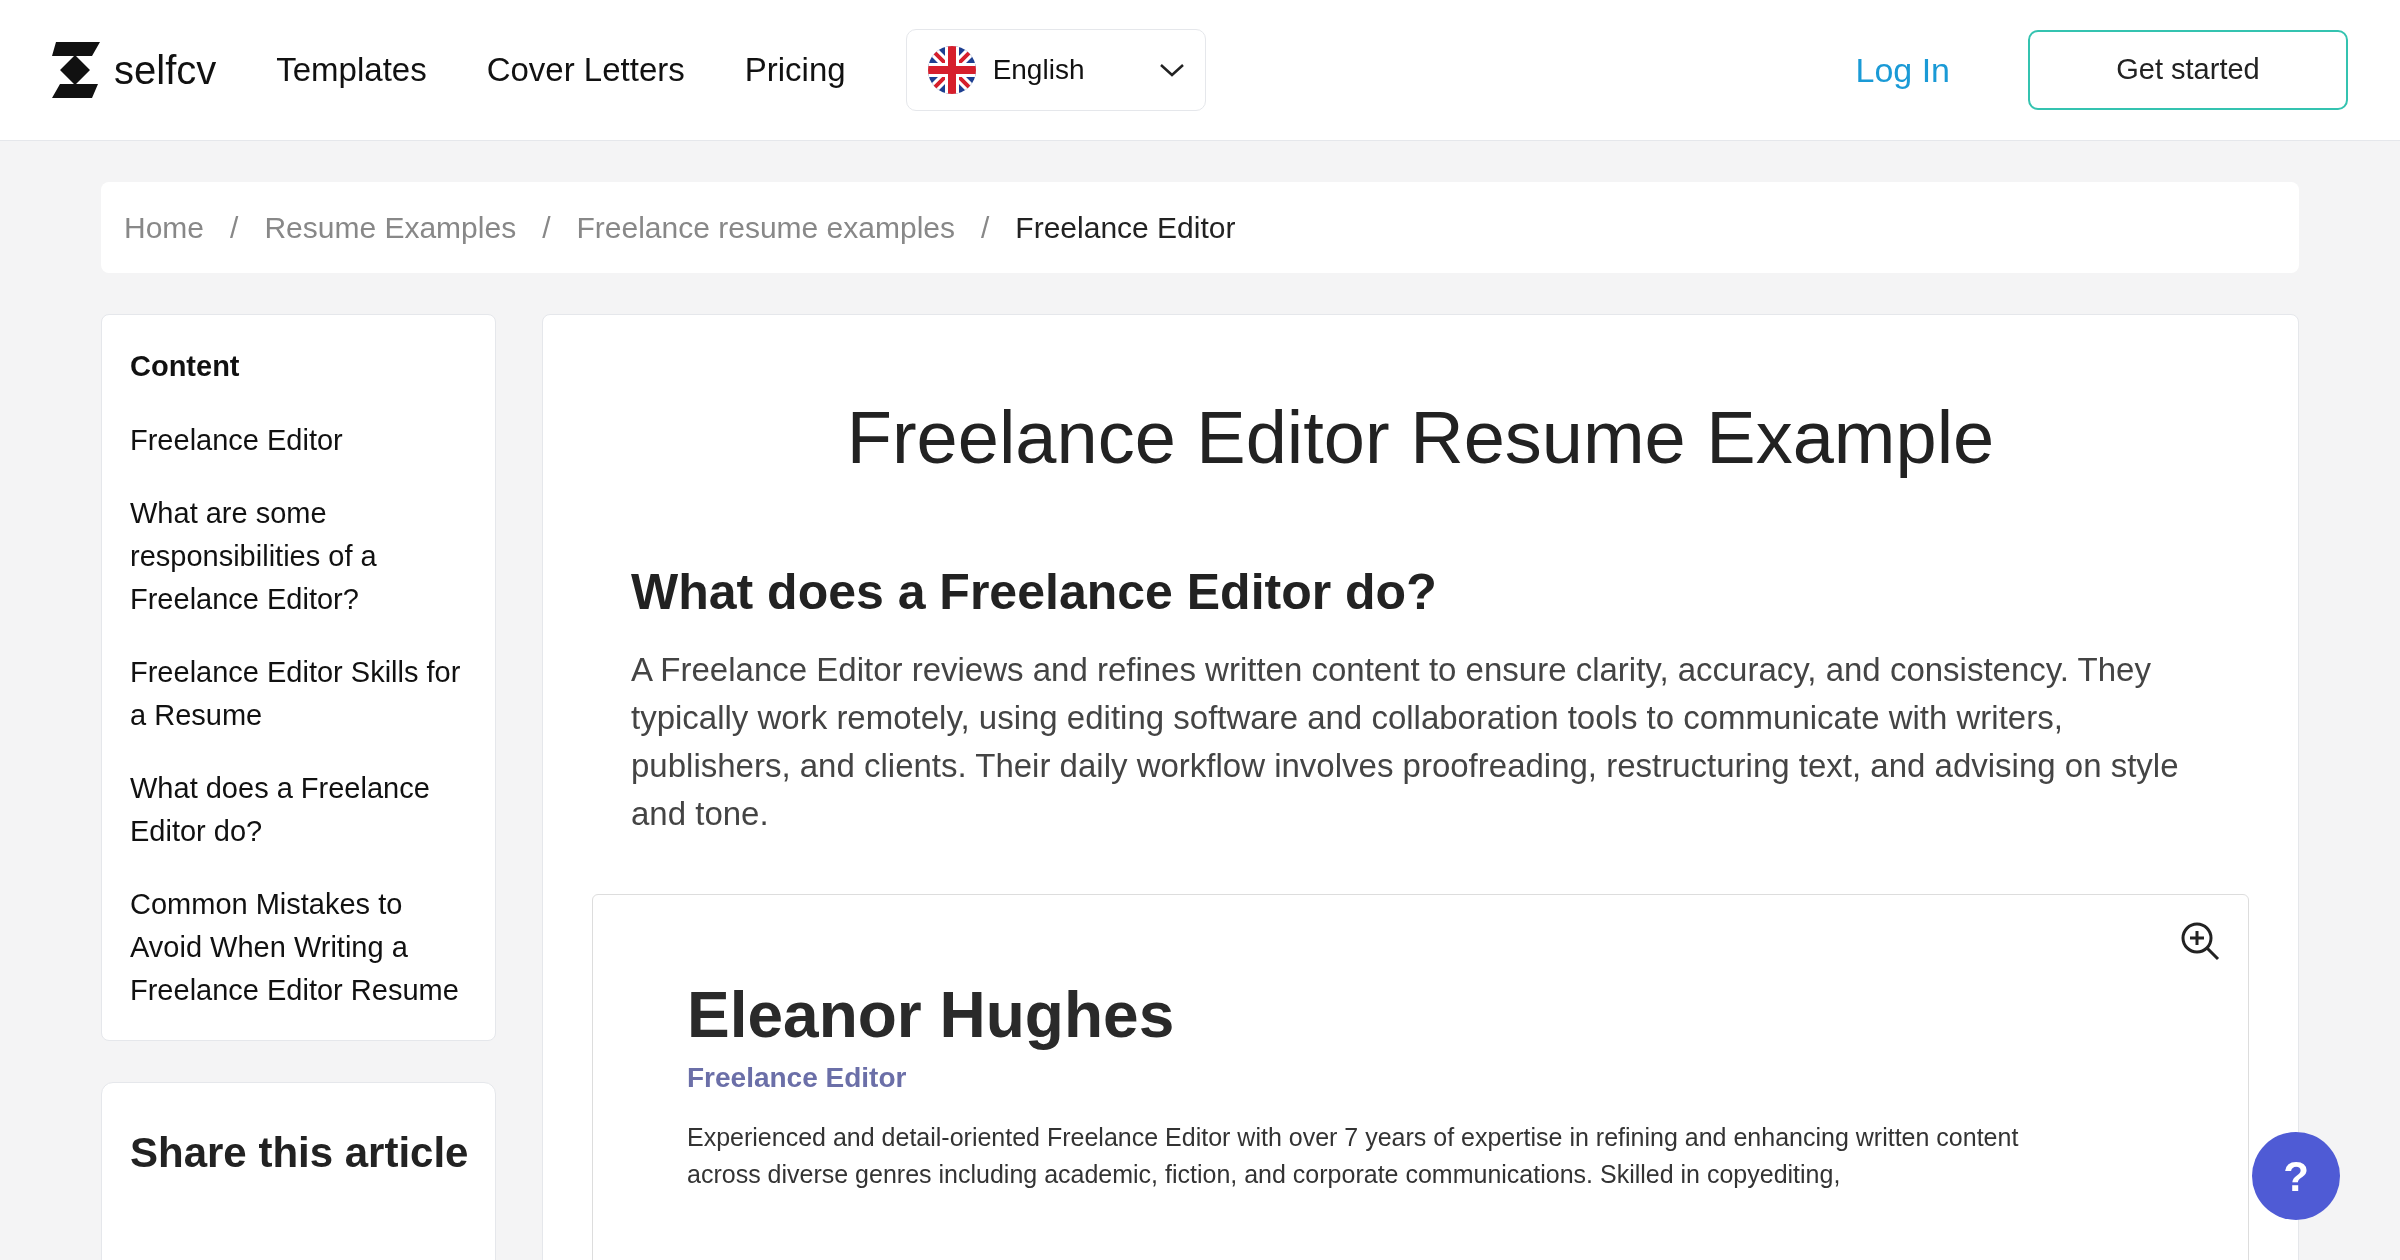 The width and height of the screenshot is (2400, 1260). I want to click on section-paragraph: A Freelance Editor reviews and refines written content to ensure clarity, accuracy, and consistency. They typically work remotely, using editing software and collaboration tools to communicate with writers, publishers, and clients. Their daily workflow involves proofreading, restructuring text, and advising on style and tone., so click(1405, 742).